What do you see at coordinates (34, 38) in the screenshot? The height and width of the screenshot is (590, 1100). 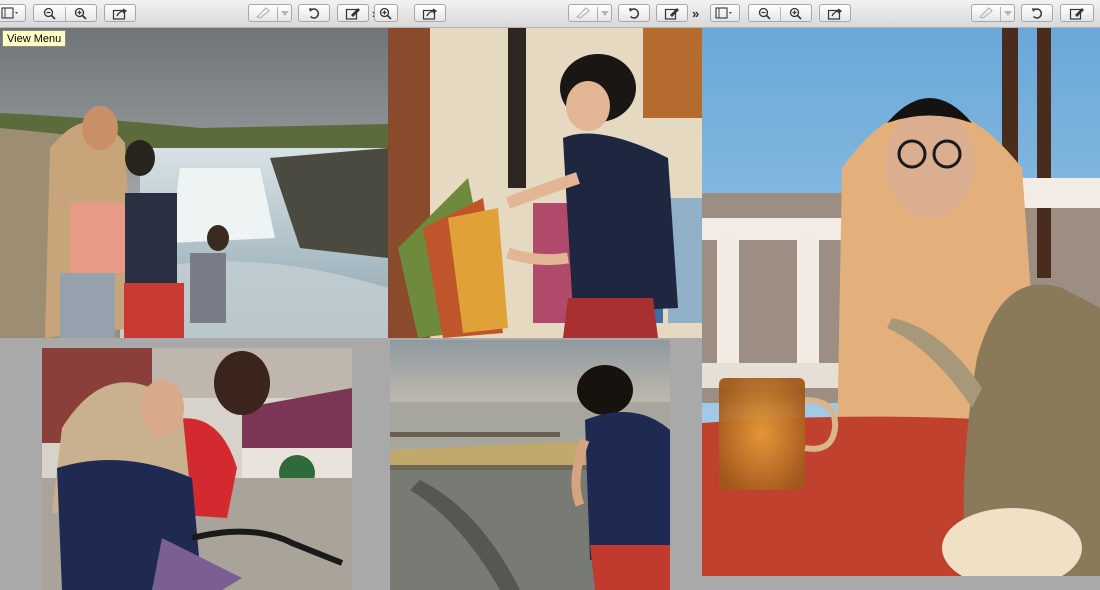 I see `view-menu-tooltip: View Menu` at bounding box center [34, 38].